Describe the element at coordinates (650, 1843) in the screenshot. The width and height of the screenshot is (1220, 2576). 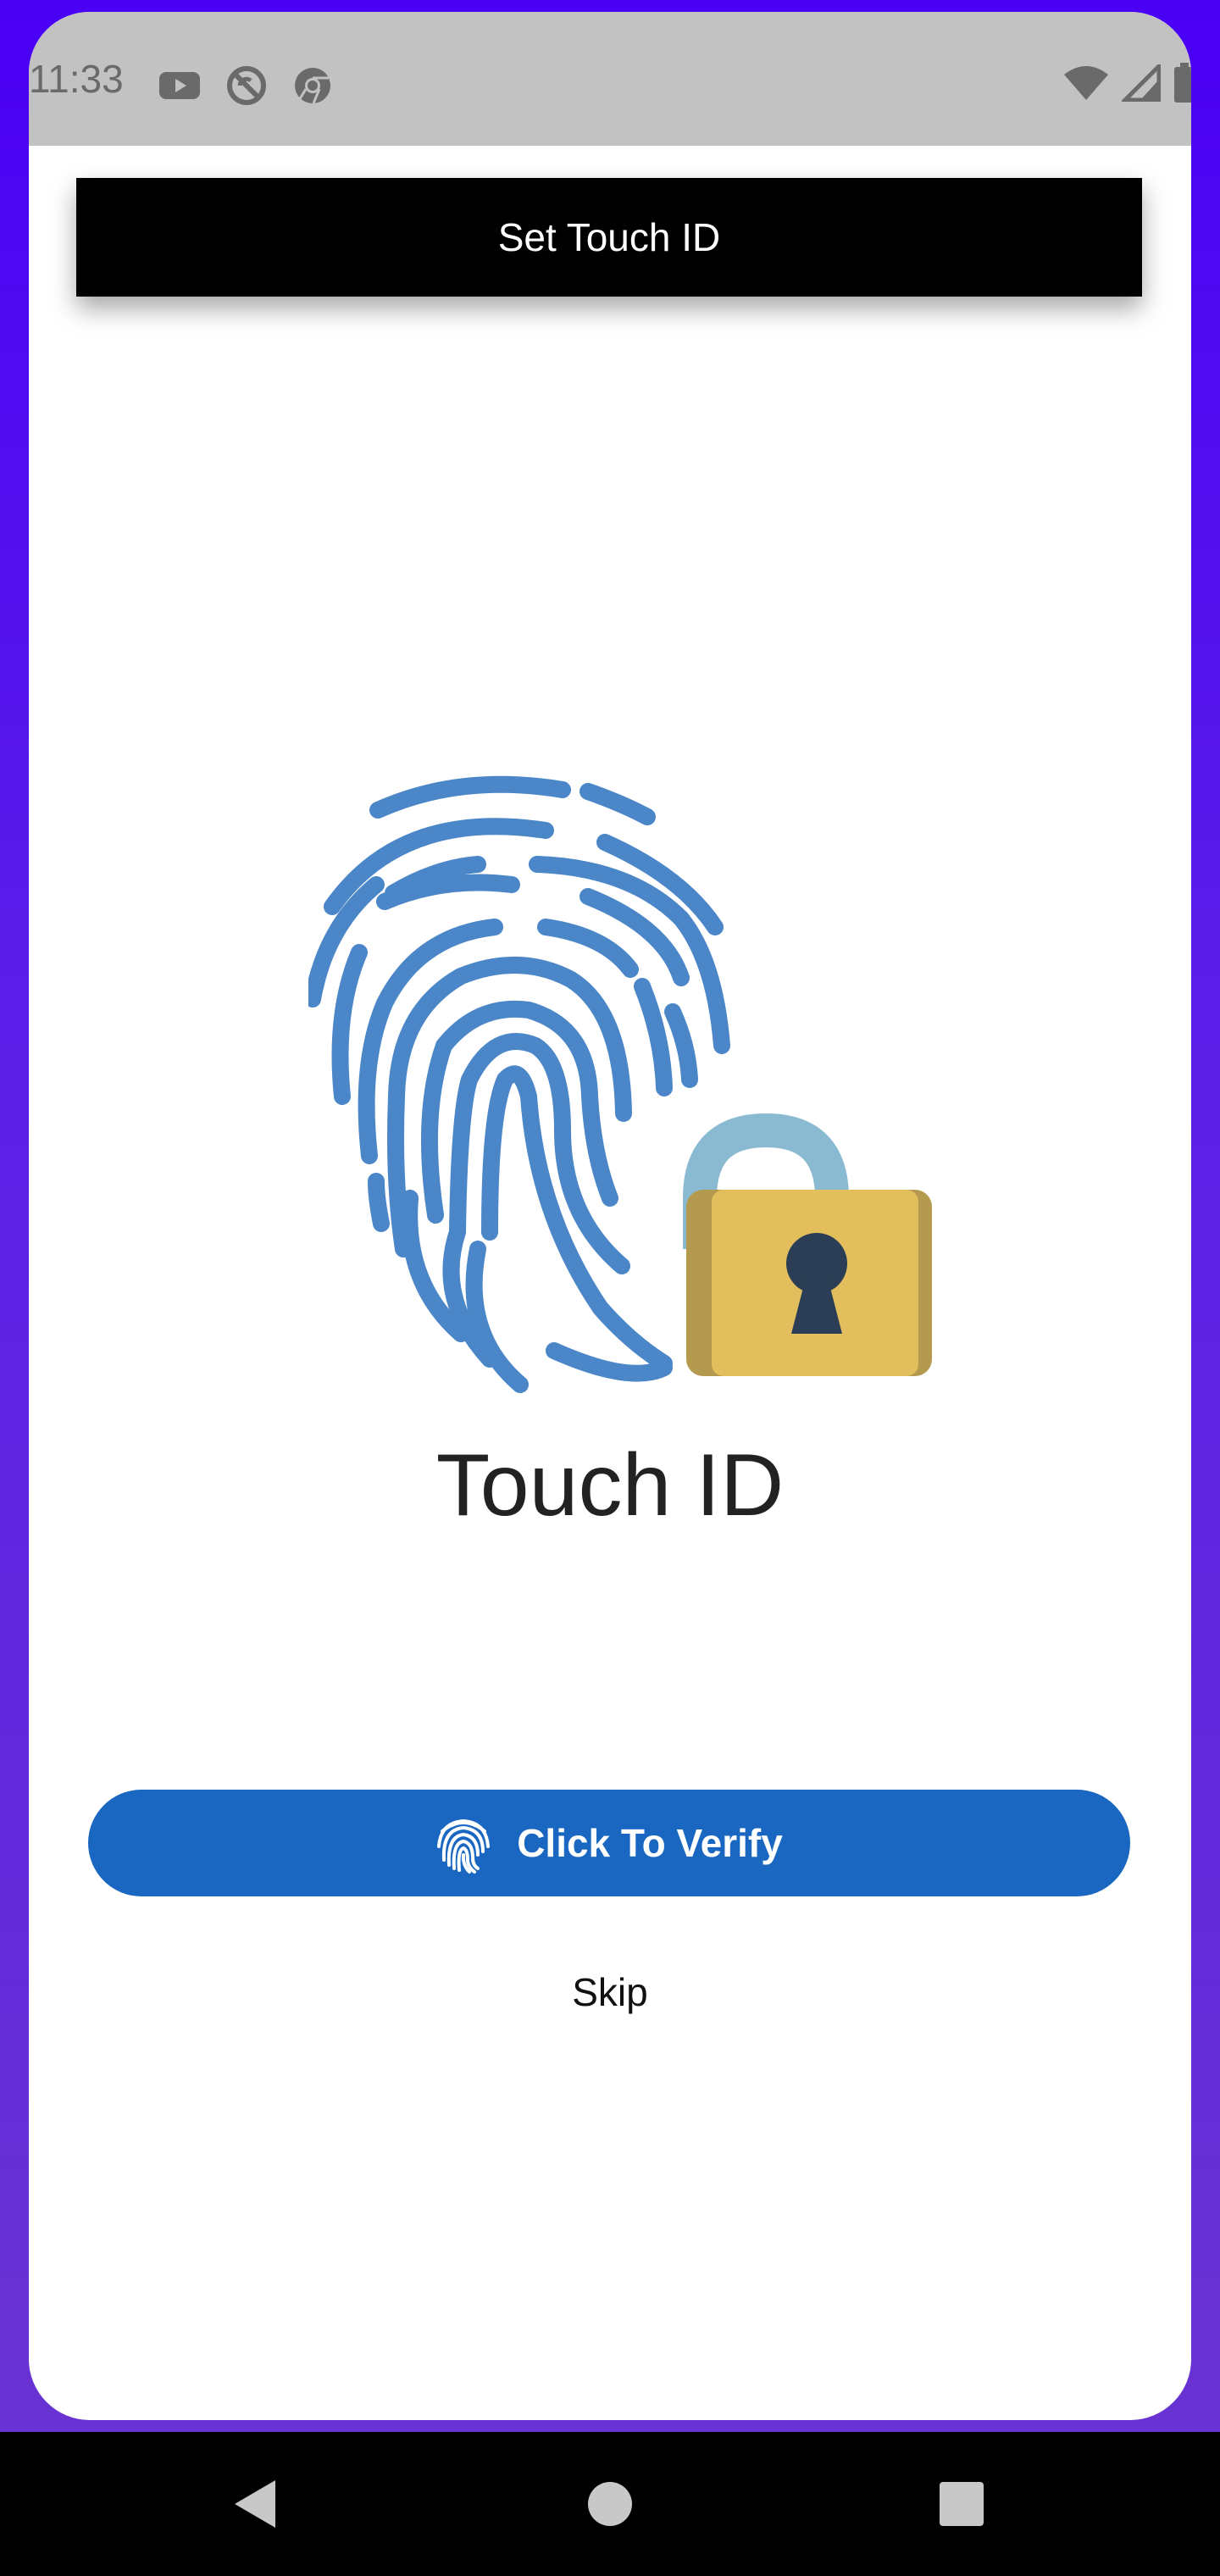
I see `verify-button-label: Click To Verify` at that location.